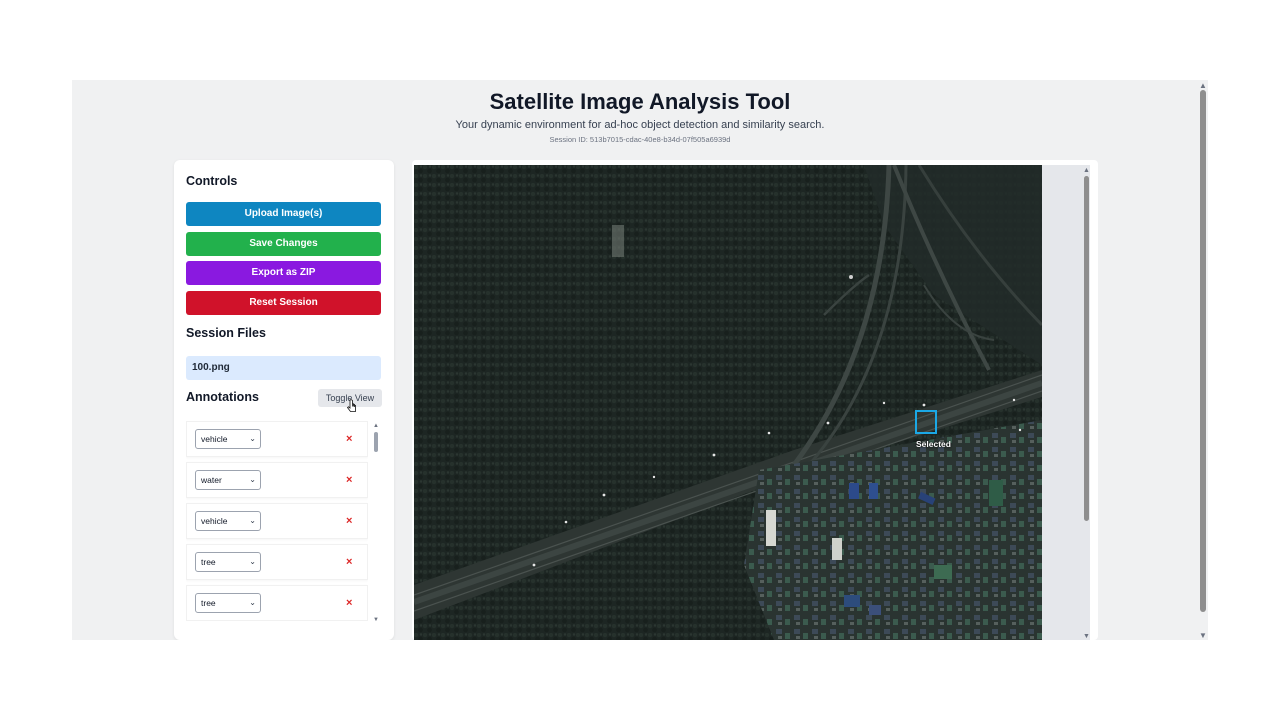  What do you see at coordinates (283, 214) in the screenshot?
I see `upload-images-button: Upload Image(s)` at bounding box center [283, 214].